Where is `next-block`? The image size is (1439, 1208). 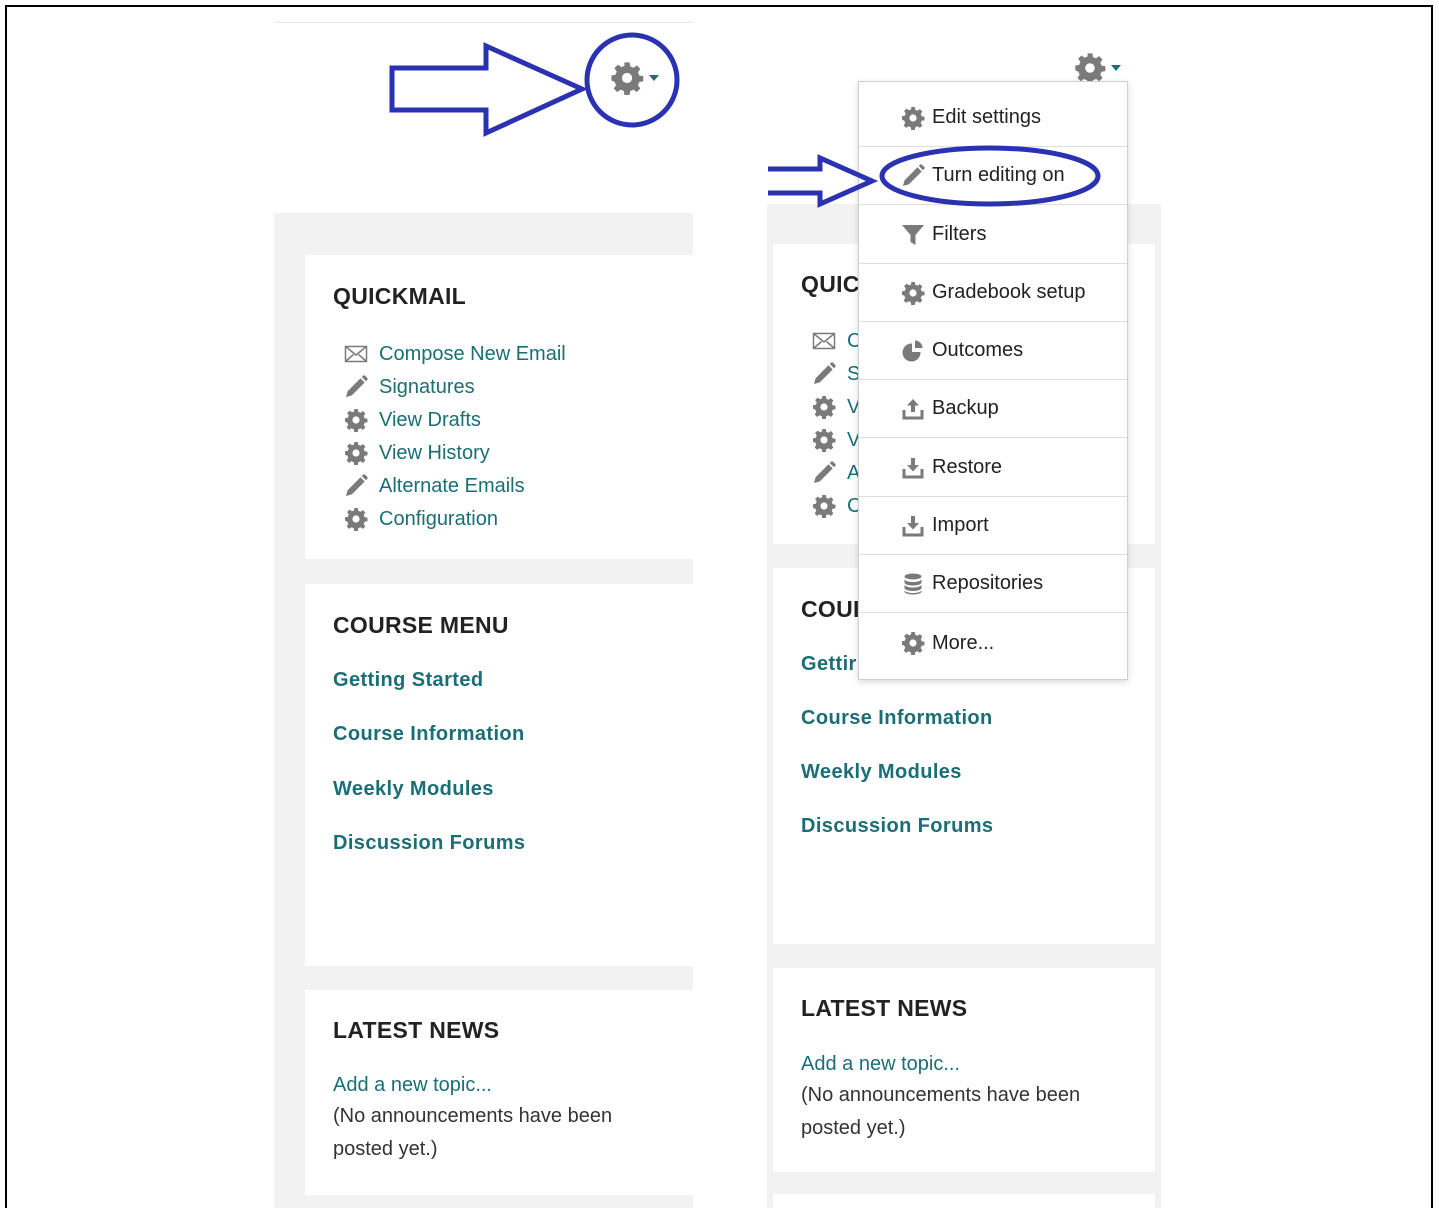
next-block is located at coordinates (964, 1201).